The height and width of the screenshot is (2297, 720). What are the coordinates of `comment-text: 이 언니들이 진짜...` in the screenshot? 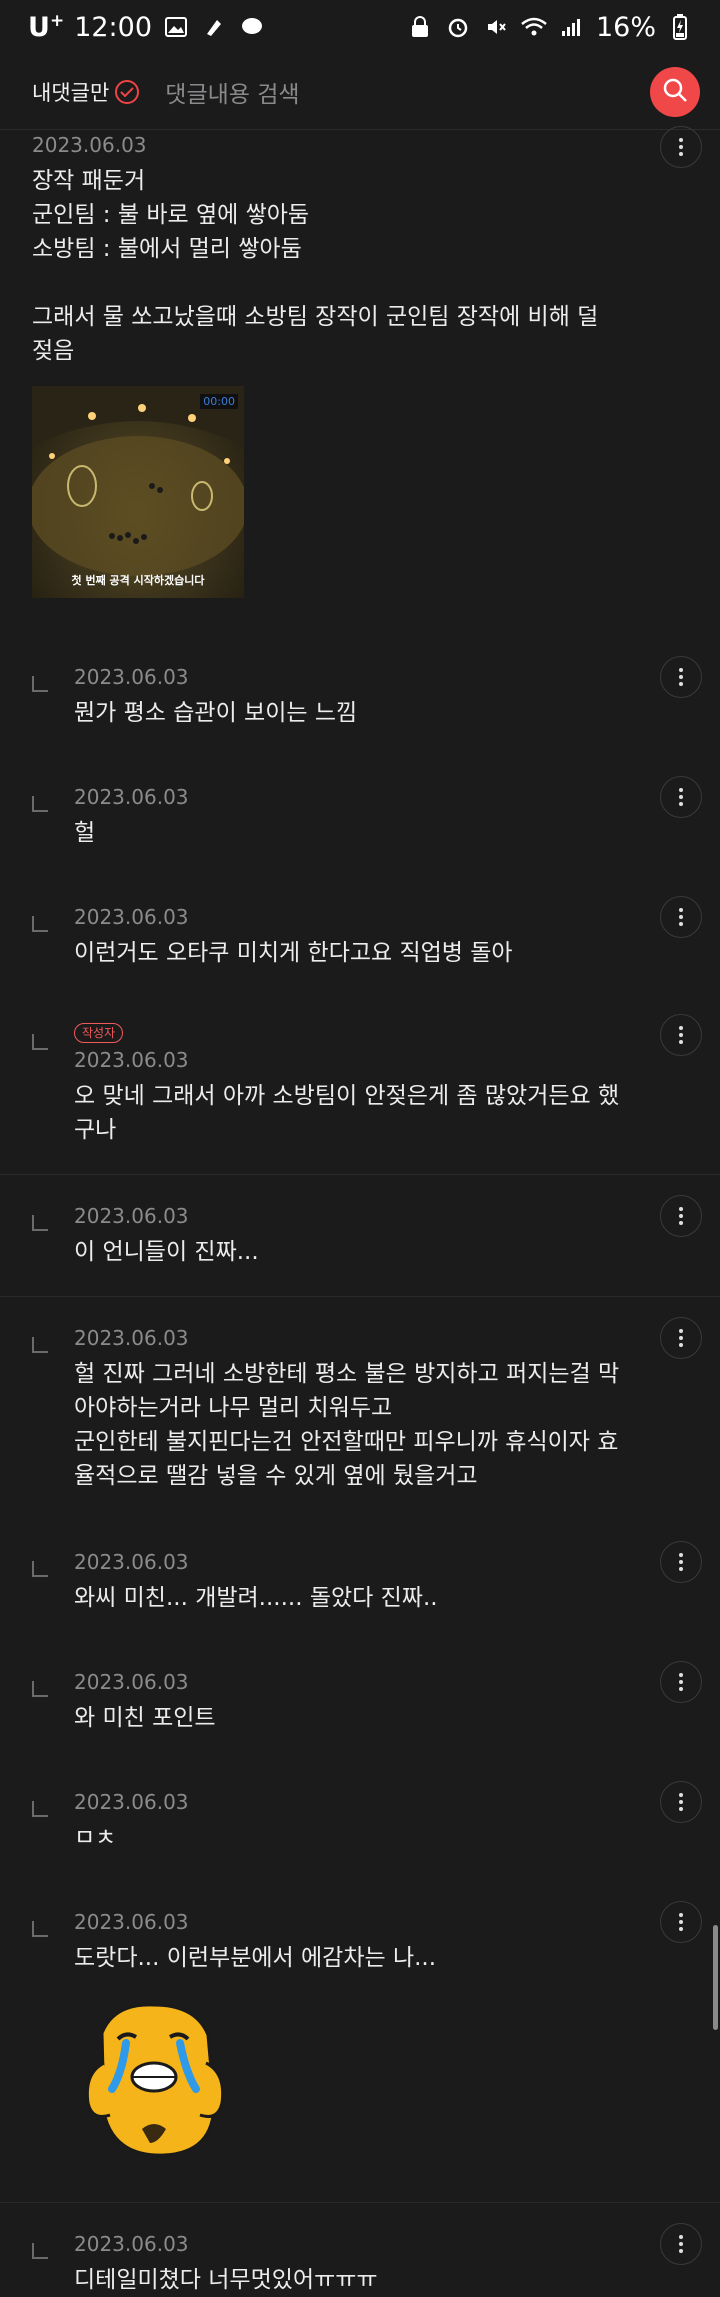 It's located at (166, 1252).